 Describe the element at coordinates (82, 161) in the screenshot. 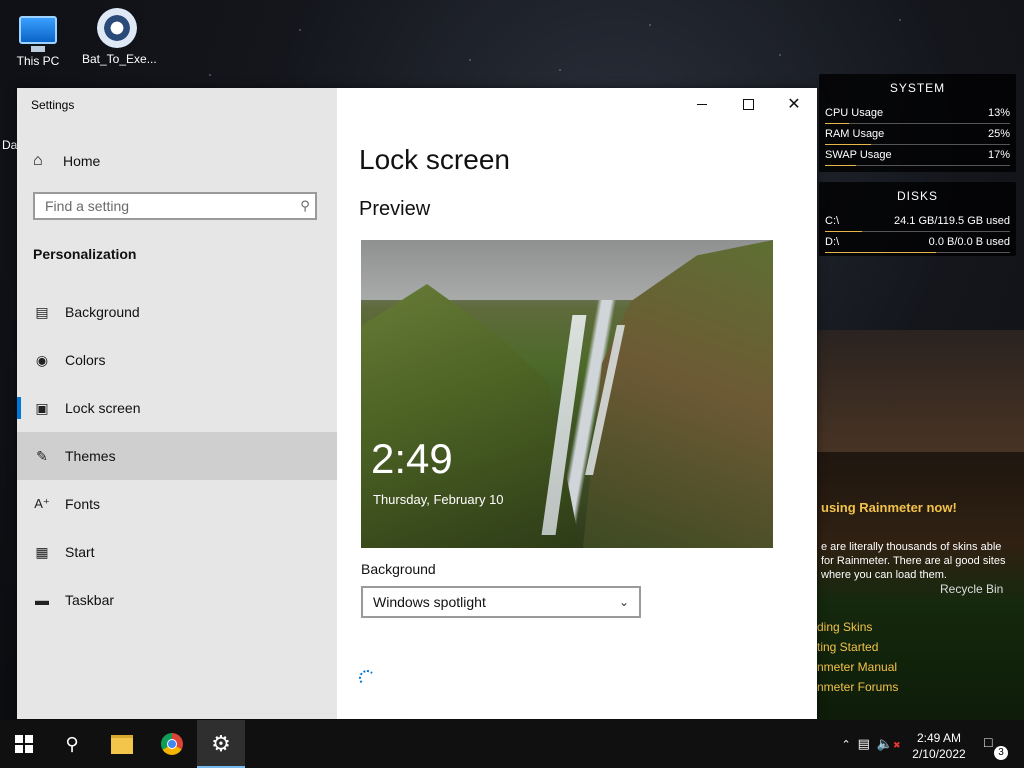

I see `nav-home-label: Home` at that location.